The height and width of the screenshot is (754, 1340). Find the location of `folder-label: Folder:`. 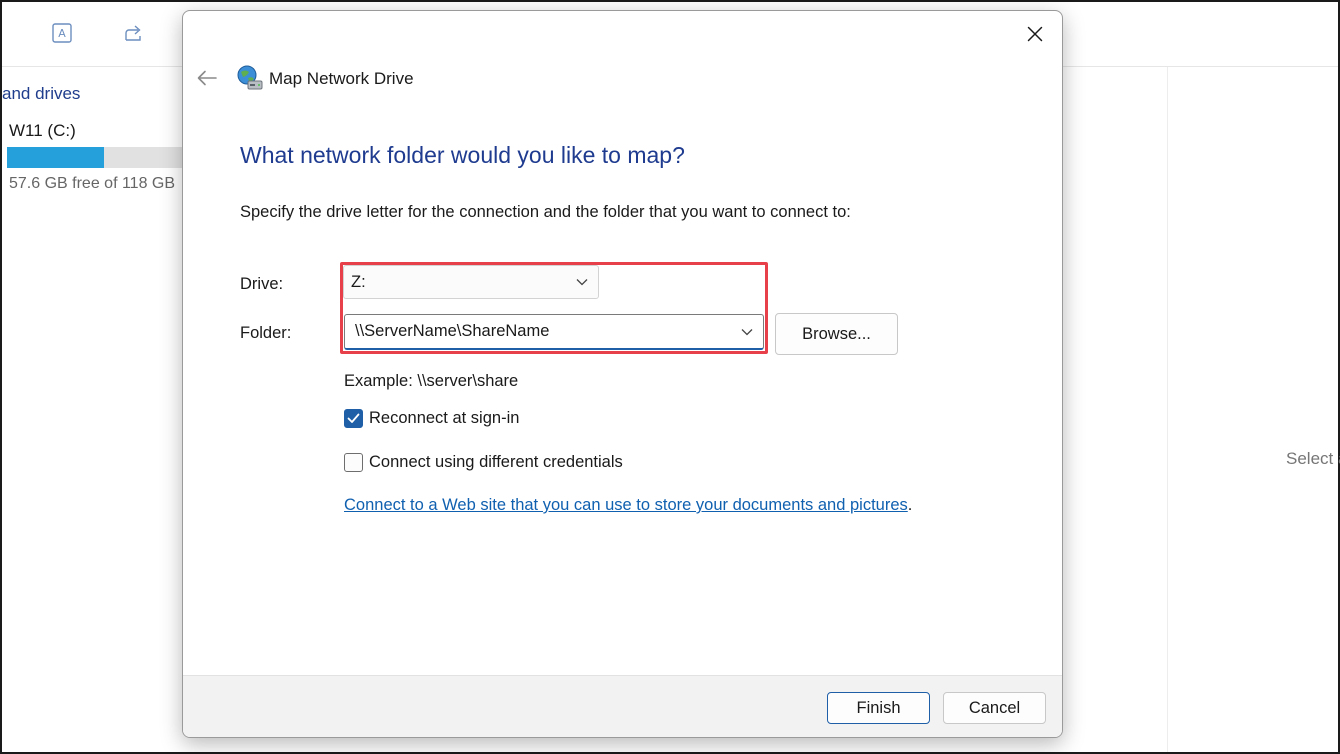

folder-label: Folder: is located at coordinates (266, 333).